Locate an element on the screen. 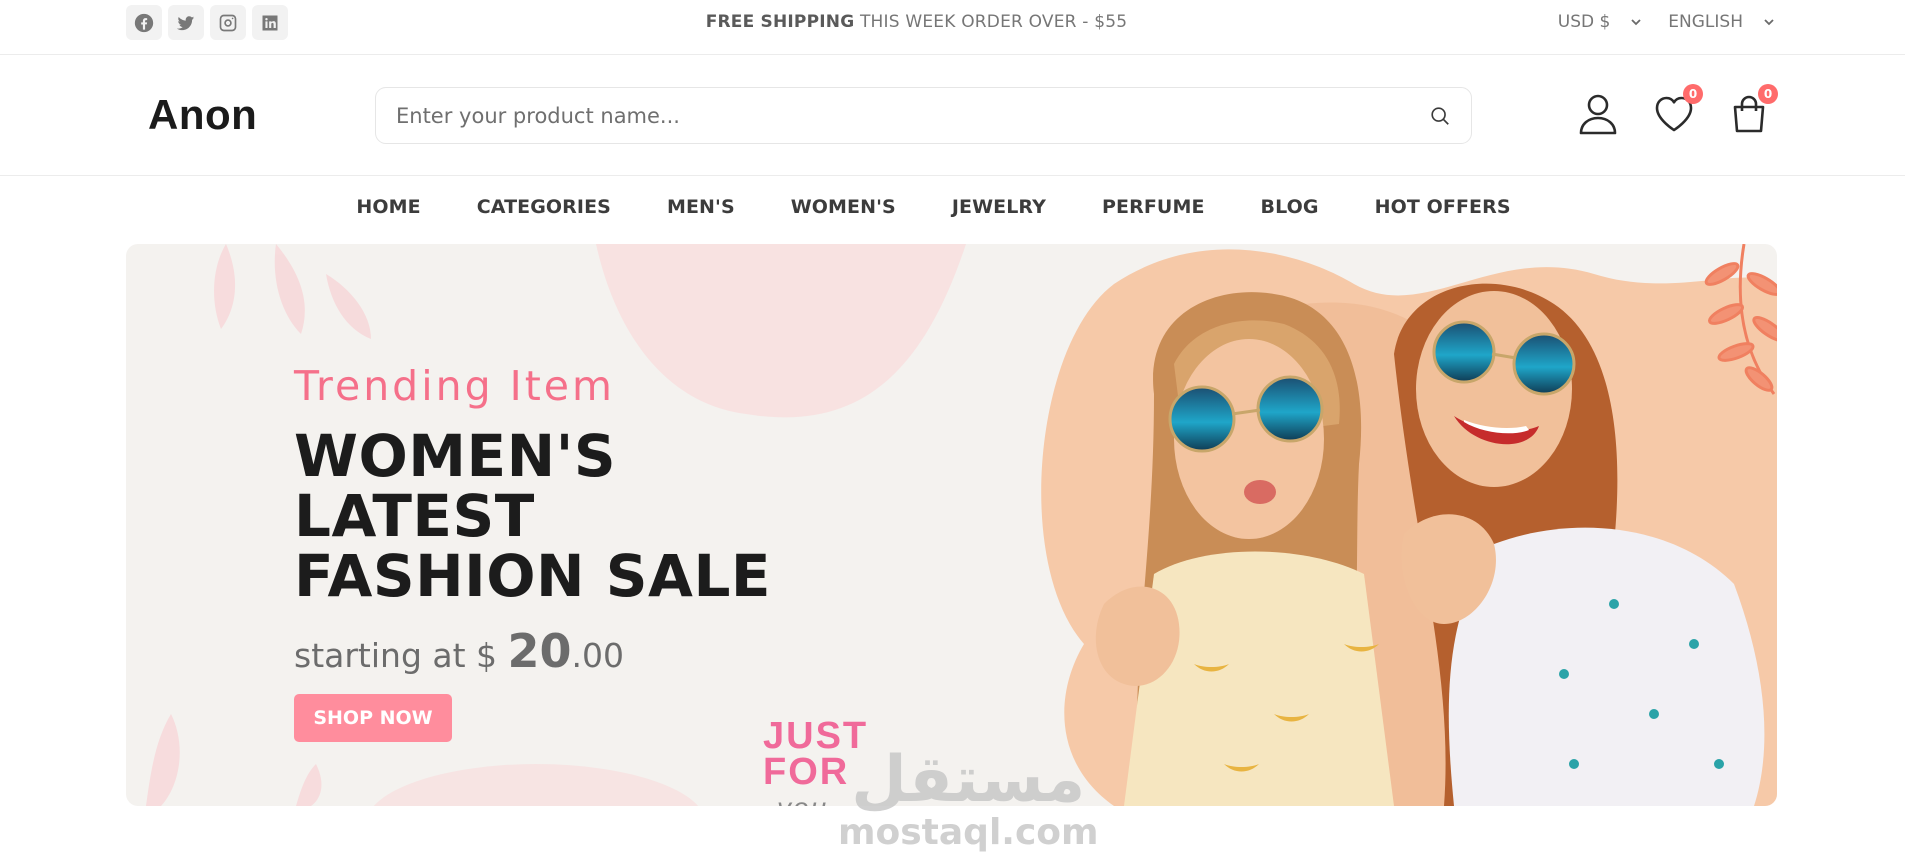 The height and width of the screenshot is (858, 1905). hero-price: starting at $ 20.00 is located at coordinates (574, 651).